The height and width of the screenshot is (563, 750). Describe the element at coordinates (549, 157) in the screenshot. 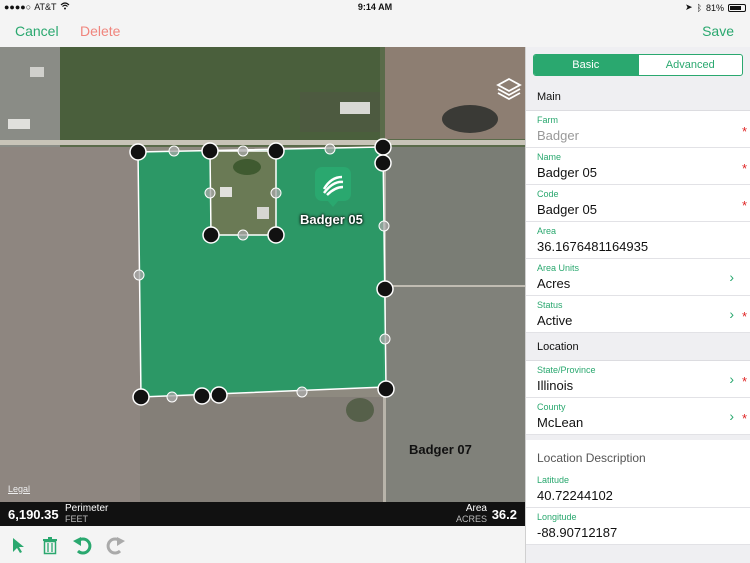

I see `name-label: Name` at that location.